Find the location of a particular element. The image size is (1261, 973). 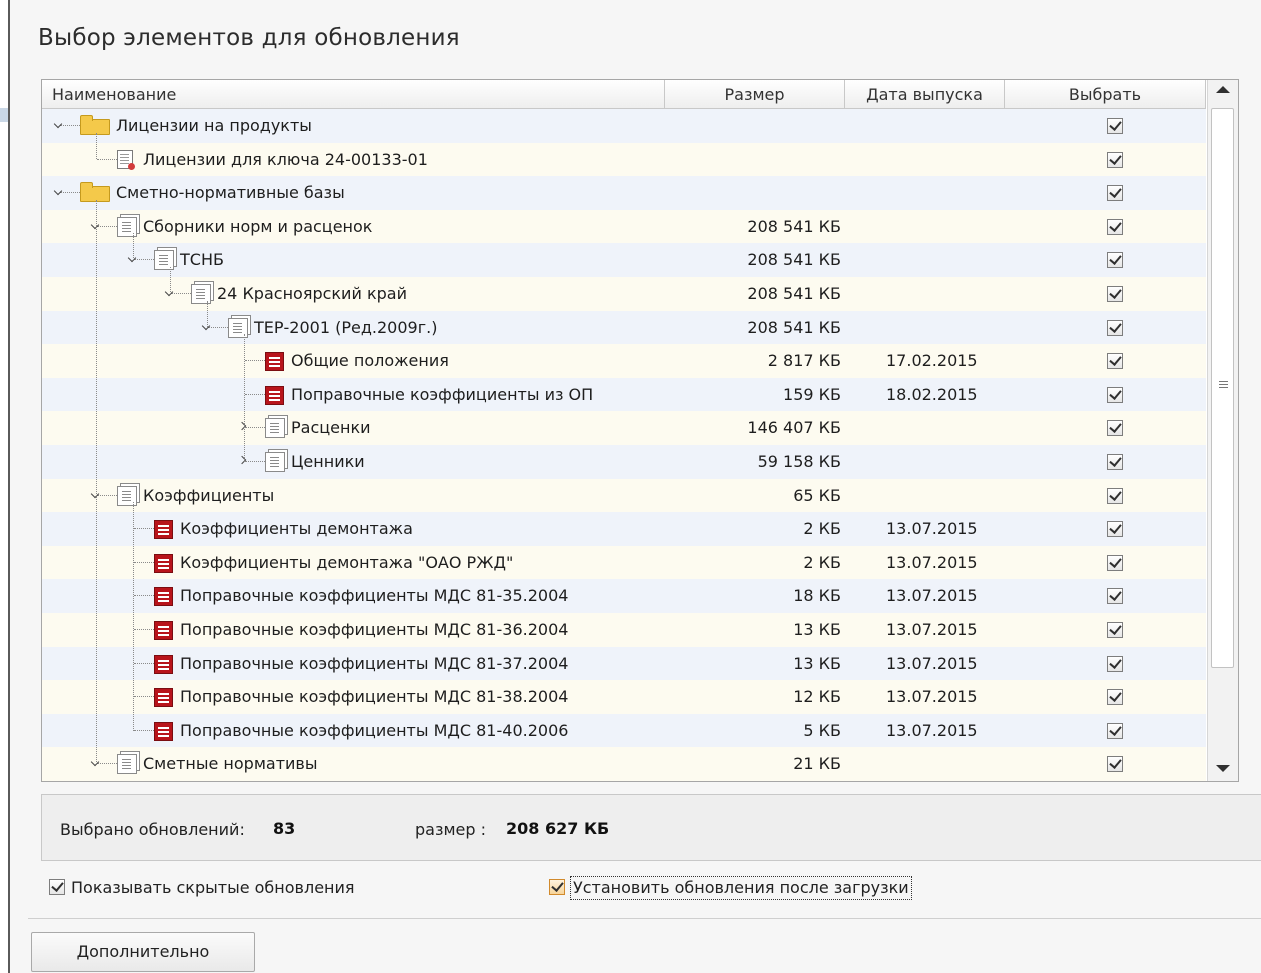

scroll-grip-icon is located at coordinates (1223, 381).